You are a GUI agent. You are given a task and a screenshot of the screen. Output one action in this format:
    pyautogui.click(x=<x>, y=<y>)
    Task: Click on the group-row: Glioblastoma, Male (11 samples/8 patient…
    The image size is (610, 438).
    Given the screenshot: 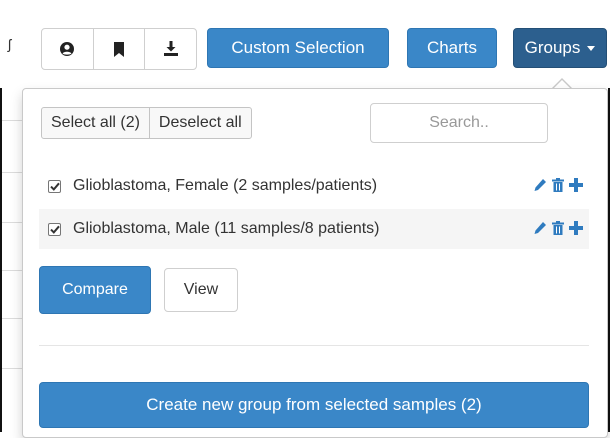 What is the action you would take?
    pyautogui.click(x=314, y=229)
    